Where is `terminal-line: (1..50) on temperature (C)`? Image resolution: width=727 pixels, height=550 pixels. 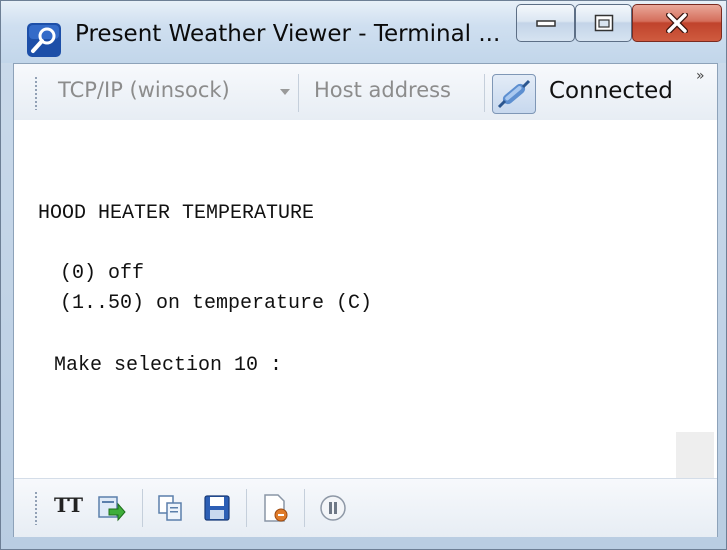 terminal-line: (1..50) on temperature (C) is located at coordinates (210, 303).